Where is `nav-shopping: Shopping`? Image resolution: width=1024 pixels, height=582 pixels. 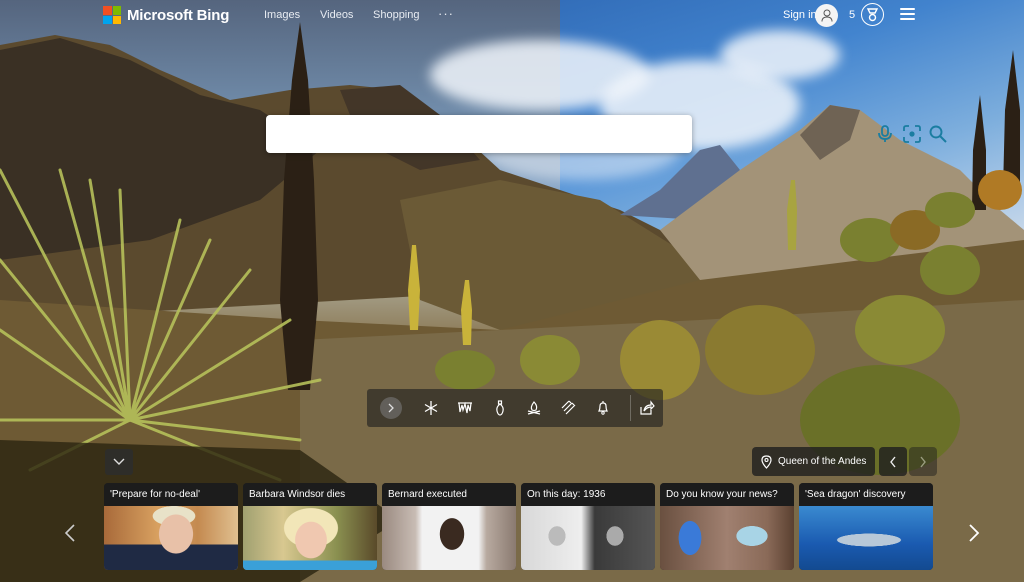
nav-shopping: Shopping is located at coordinates (403, 15).